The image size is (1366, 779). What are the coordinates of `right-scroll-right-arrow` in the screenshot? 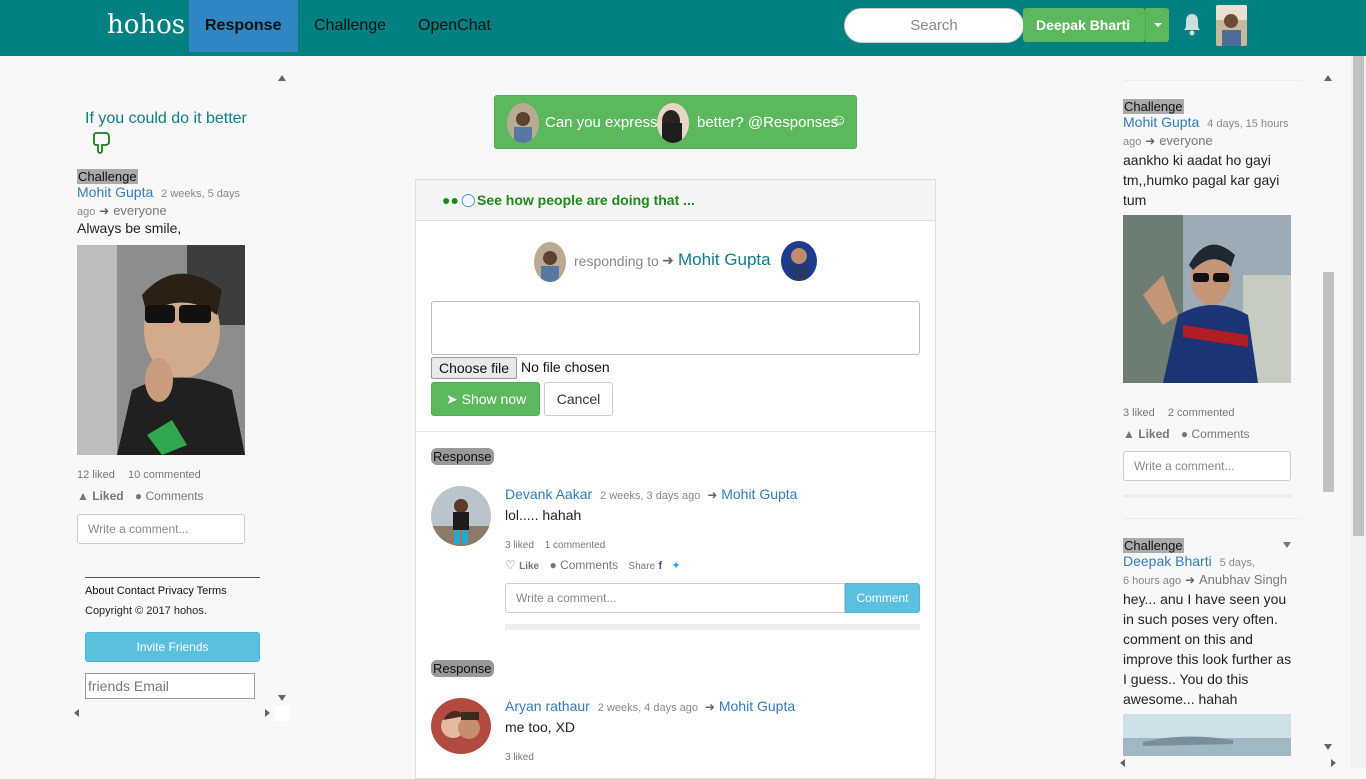 It's located at (1333, 763).